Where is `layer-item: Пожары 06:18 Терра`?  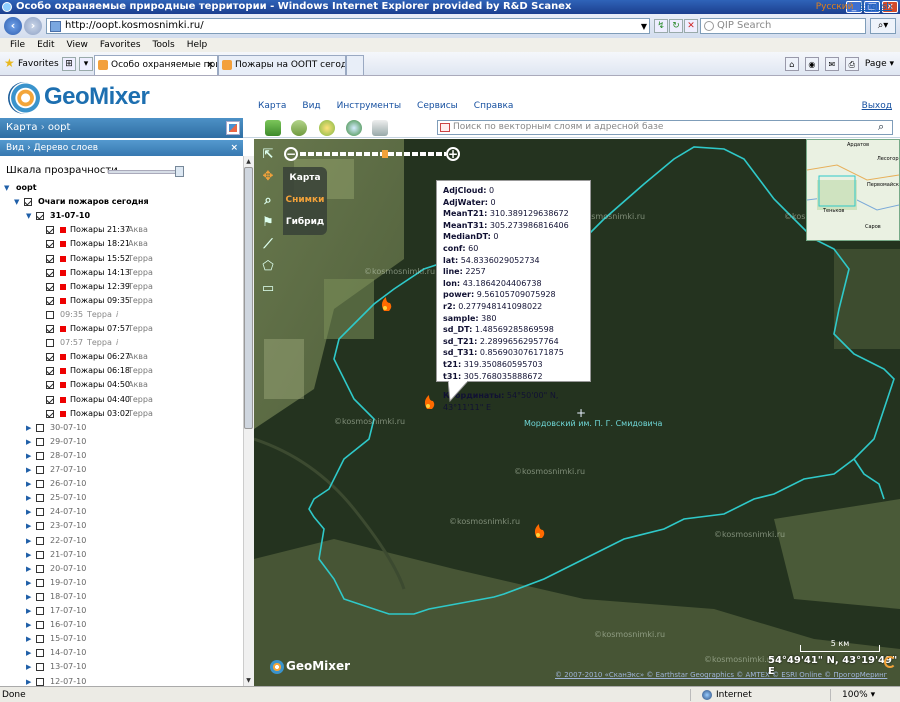 layer-item: Пожары 06:18 Терра is located at coordinates (120, 371).